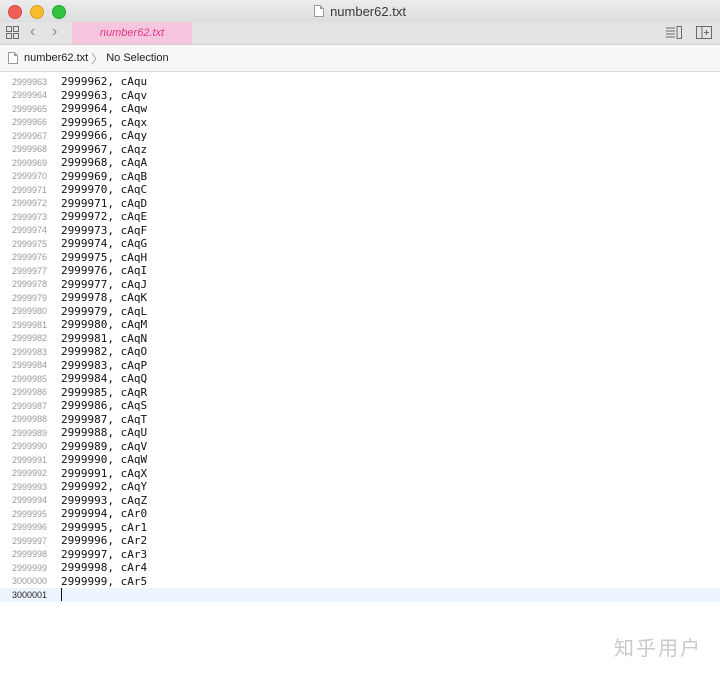 Image resolution: width=720 pixels, height=675 pixels. Describe the element at coordinates (104, 270) in the screenshot. I see `line-text: 2999976, cAqI` at that location.